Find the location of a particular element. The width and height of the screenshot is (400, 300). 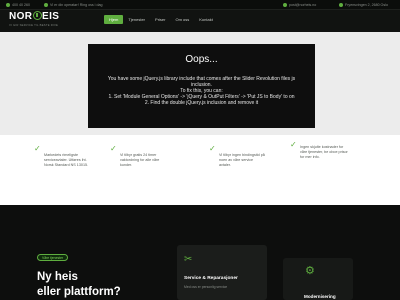

services-headline: Ny heis eller plattform? is located at coordinates (79, 285).